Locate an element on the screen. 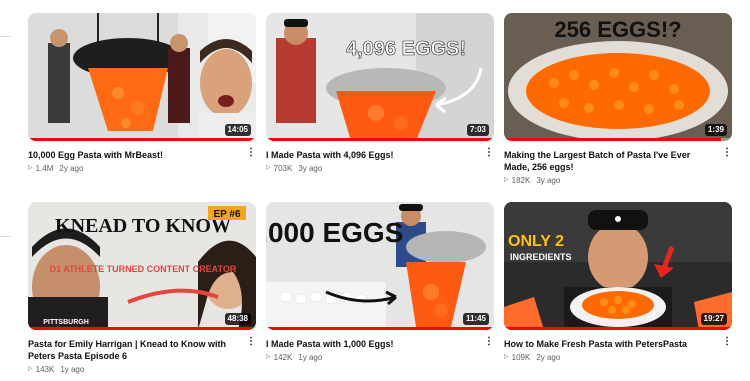 This screenshot has height=381, width=750. view-count: 182K is located at coordinates (521, 180).